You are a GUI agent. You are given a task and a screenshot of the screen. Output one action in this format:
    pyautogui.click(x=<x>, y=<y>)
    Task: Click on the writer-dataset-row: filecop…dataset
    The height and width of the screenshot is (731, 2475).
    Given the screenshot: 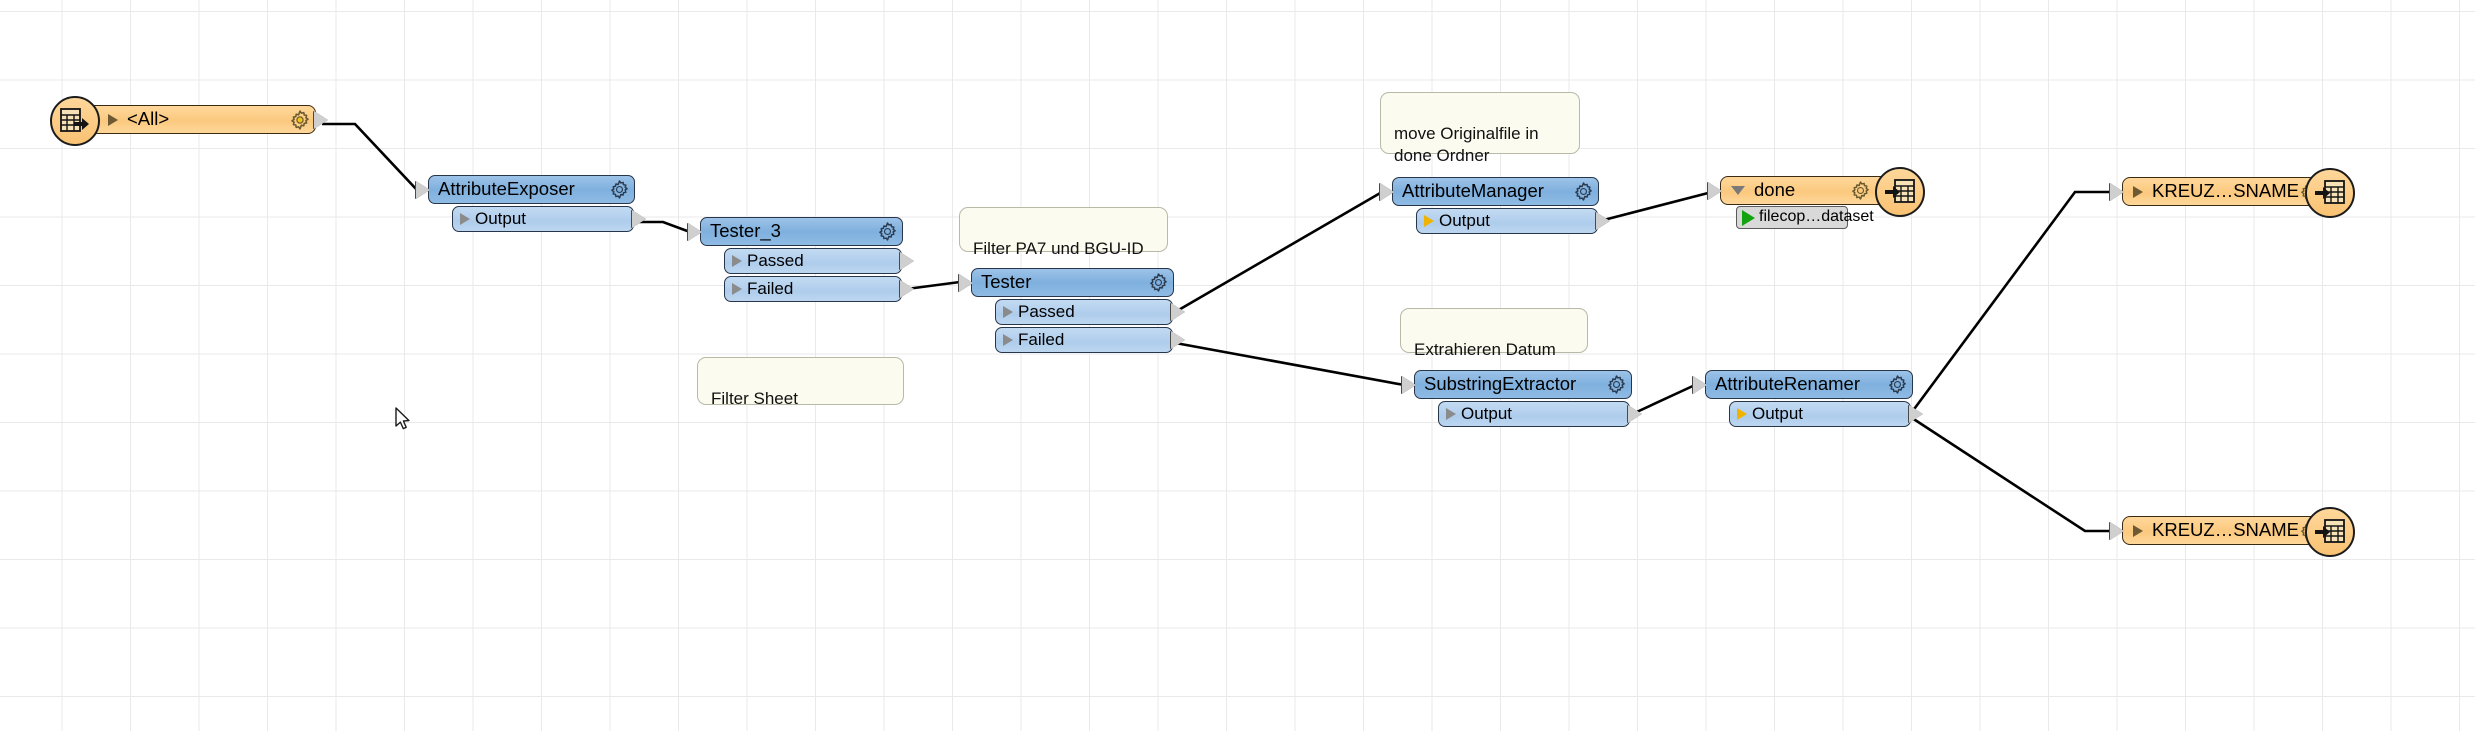 What is the action you would take?
    pyautogui.click(x=1805, y=217)
    